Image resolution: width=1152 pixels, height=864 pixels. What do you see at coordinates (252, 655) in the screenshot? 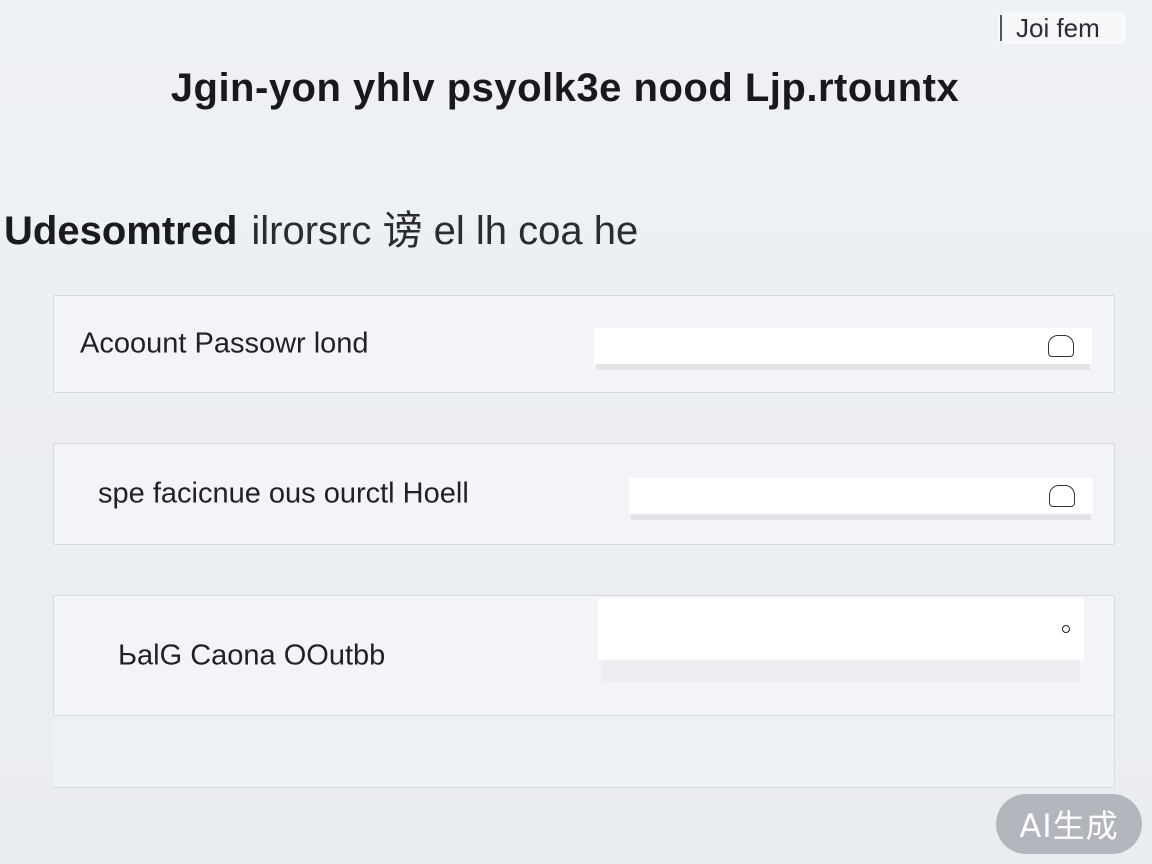
I see `row-label: ЬalG Caona OOutbb` at bounding box center [252, 655].